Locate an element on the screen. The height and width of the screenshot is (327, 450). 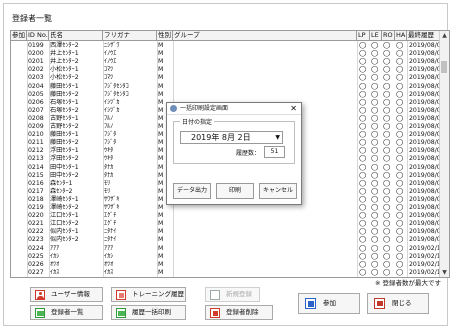
history-count-label: 履歴数： is located at coordinates (248, 153).